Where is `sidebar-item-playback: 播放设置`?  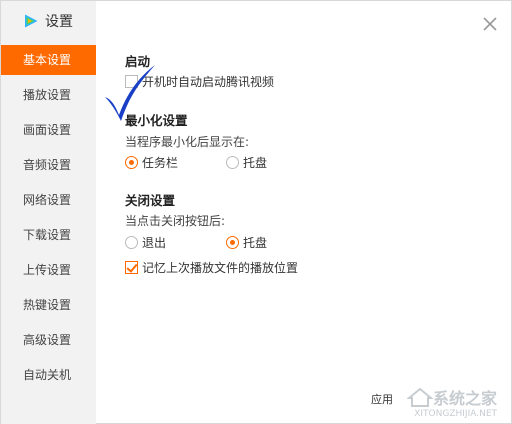 sidebar-item-playback: 播放设置 is located at coordinates (48, 95).